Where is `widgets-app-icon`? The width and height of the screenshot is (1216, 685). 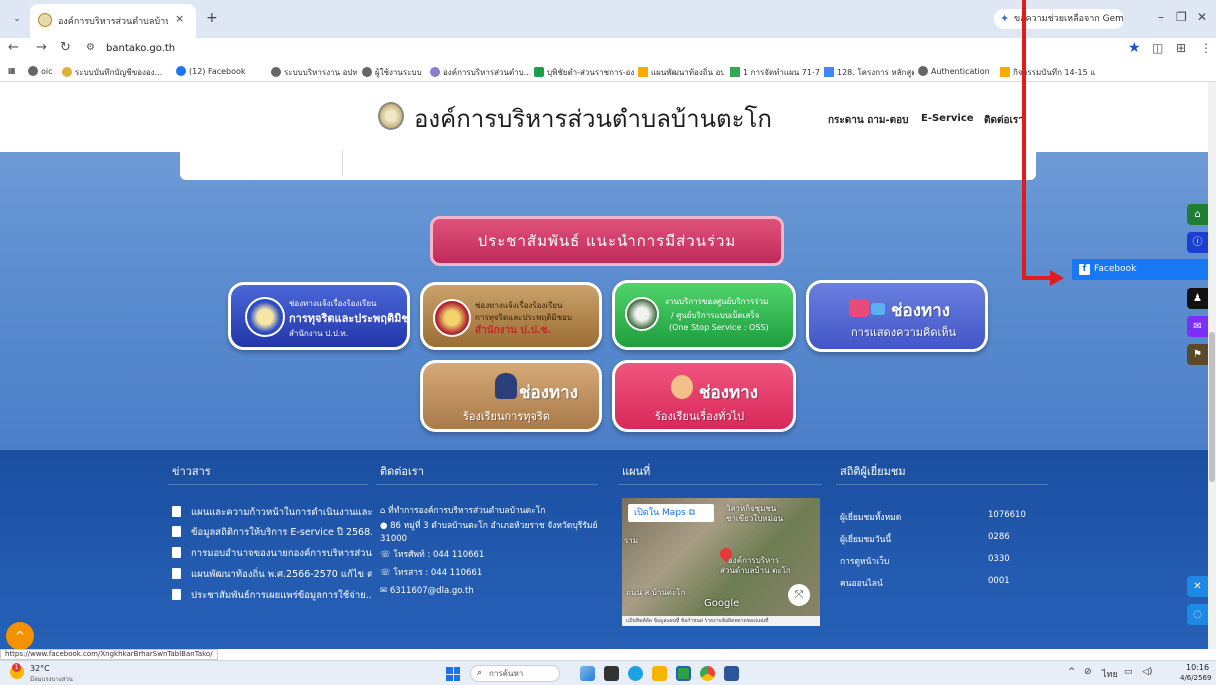 widgets-app-icon is located at coordinates (587, 673).